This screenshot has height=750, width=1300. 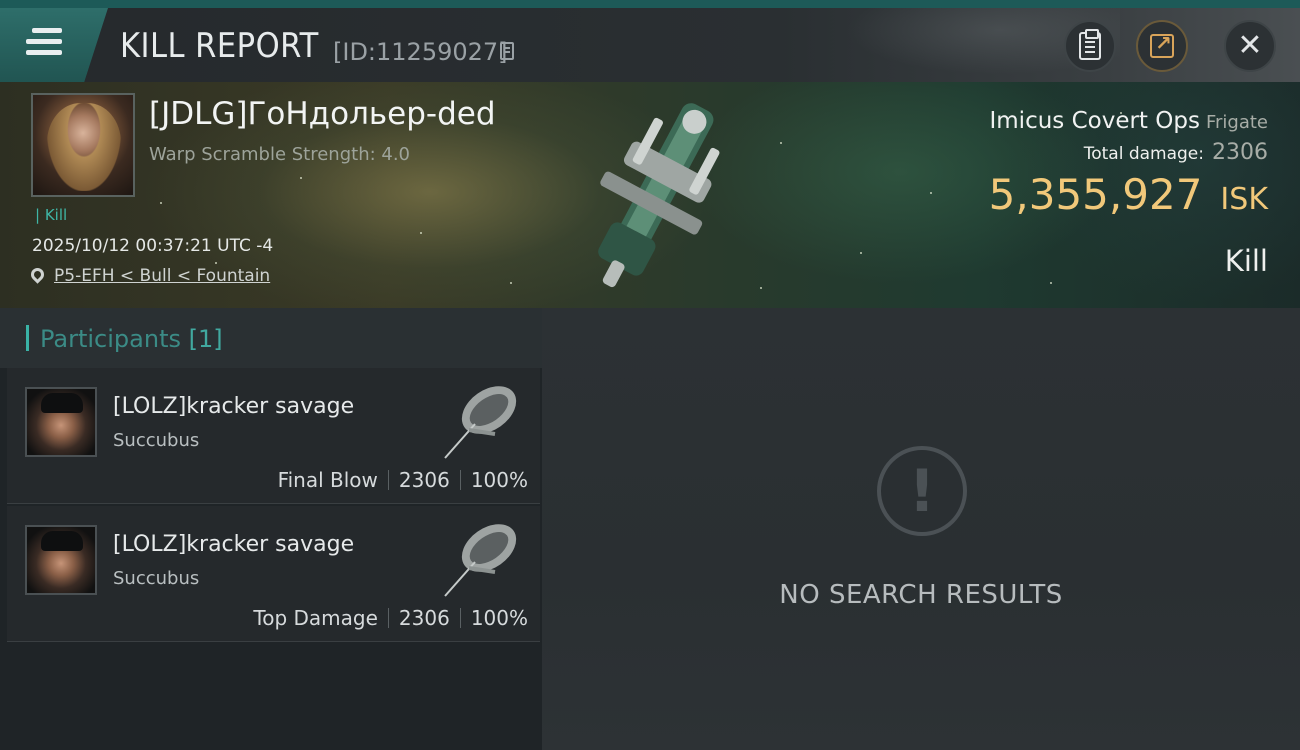 I want to click on victim-ship-name: Imicus Covert Ops, so click(x=1094, y=121).